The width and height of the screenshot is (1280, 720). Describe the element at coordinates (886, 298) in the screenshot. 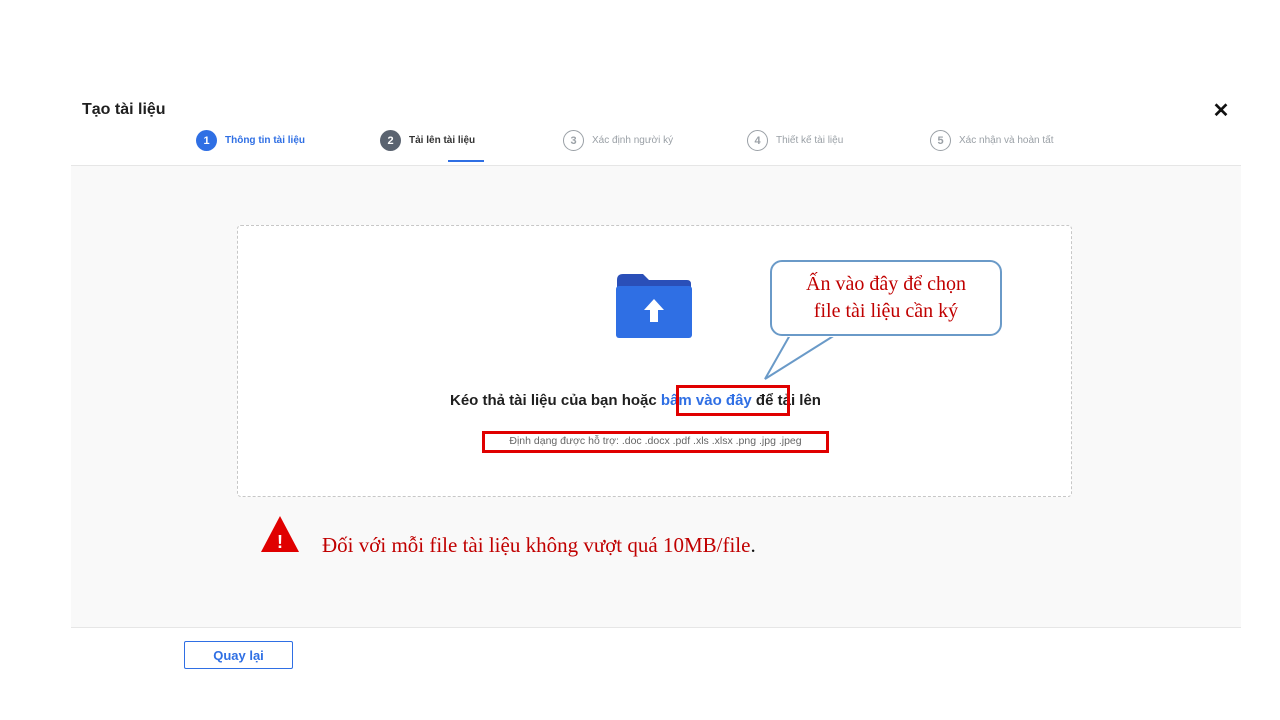

I see `callout-annotation: Ấn vào đây để chọn file tài liệu cần ký` at that location.